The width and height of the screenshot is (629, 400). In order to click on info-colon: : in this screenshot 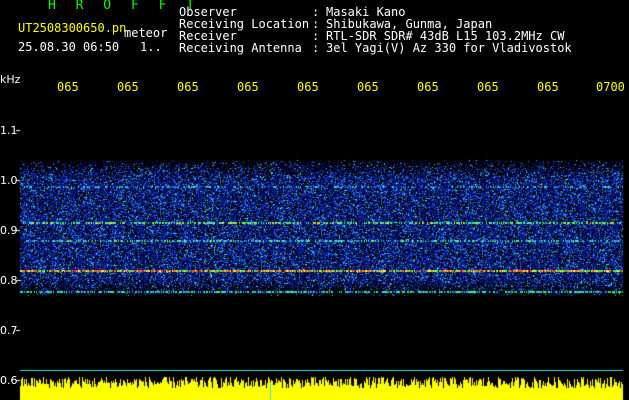, I will do `click(316, 48)`.